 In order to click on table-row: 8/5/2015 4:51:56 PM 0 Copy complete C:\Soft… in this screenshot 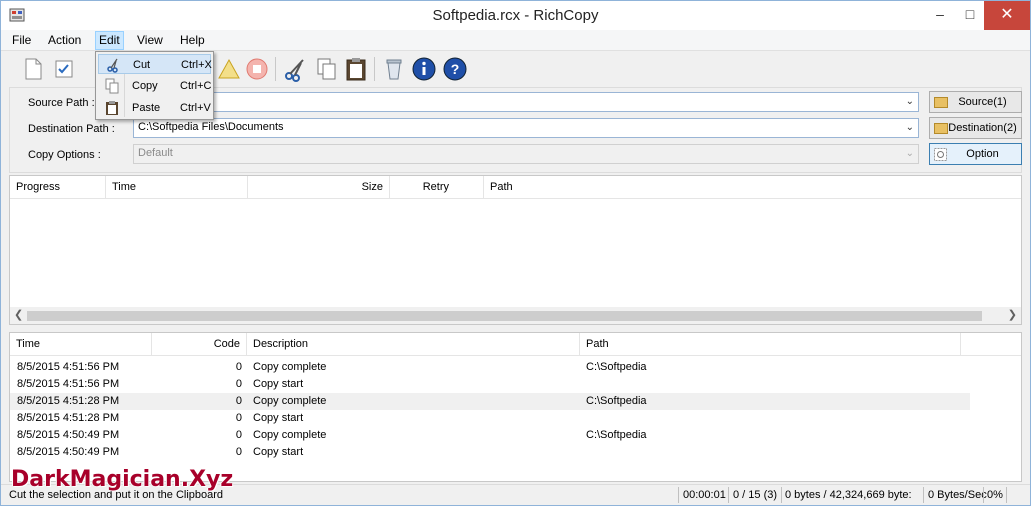, I will do `click(490, 367)`.